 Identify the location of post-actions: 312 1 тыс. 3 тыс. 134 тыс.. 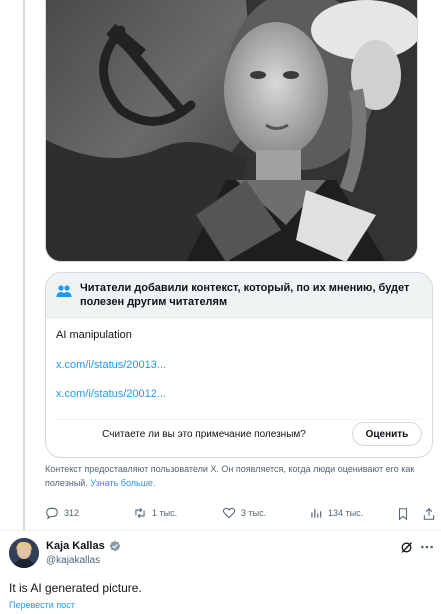
(243, 515).